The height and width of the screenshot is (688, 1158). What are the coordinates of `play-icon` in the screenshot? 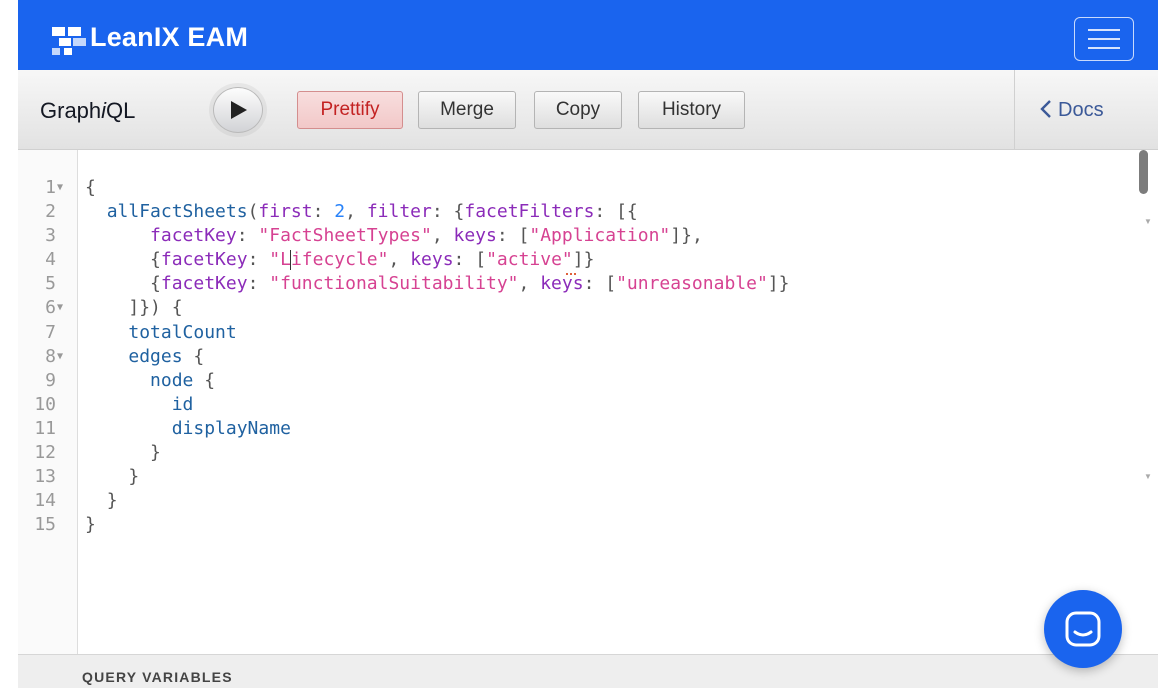 It's located at (239, 110).